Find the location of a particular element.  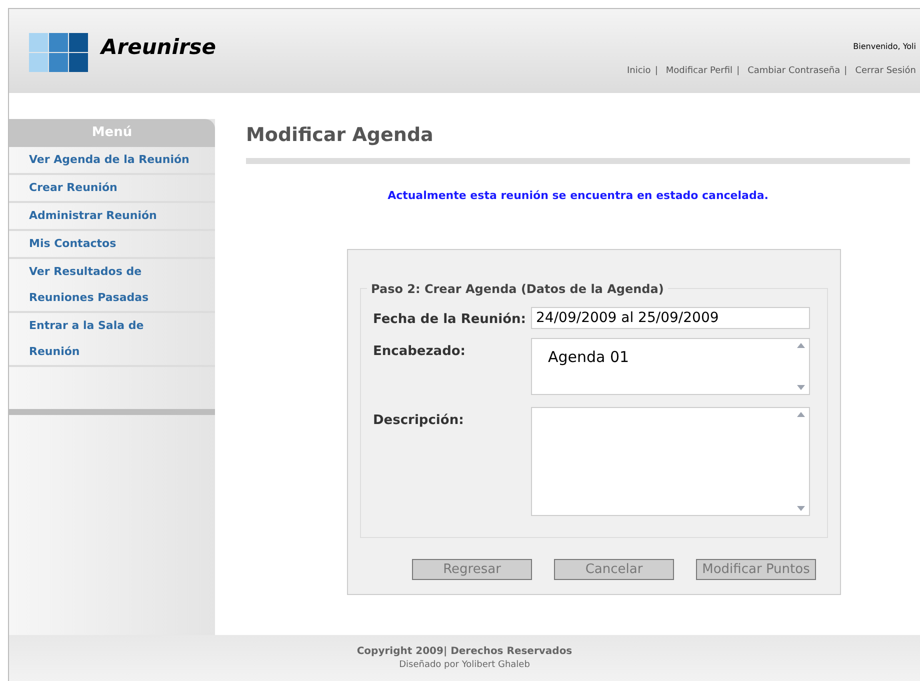

text-area-value: Agenda 01 is located at coordinates (589, 357).